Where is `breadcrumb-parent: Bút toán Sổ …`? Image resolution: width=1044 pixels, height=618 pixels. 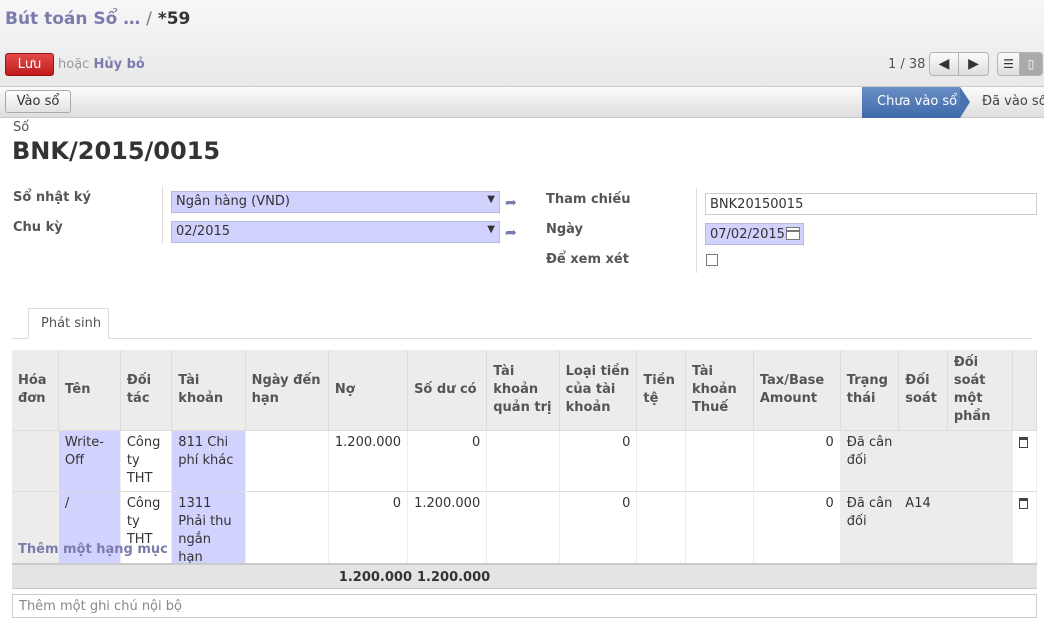 breadcrumb-parent: Bút toán Sổ … is located at coordinates (72, 19).